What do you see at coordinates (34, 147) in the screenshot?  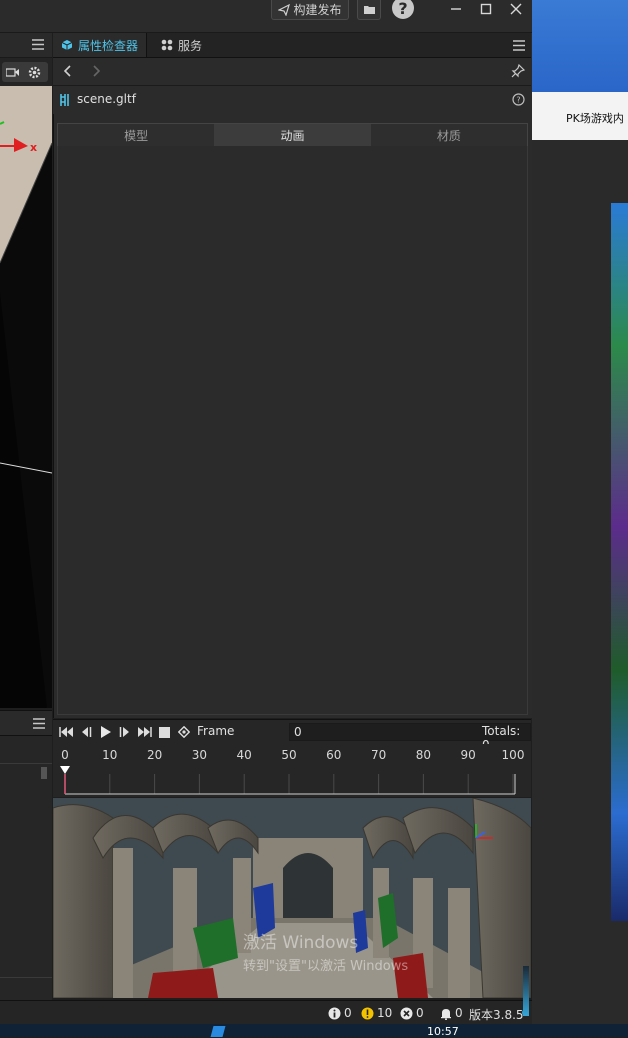 I see `x-axis-label: x` at bounding box center [34, 147].